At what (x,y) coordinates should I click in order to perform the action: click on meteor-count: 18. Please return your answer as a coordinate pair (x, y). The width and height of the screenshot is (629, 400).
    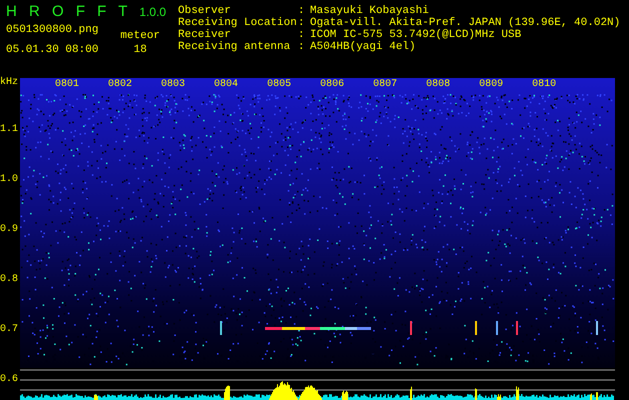
    Looking at the image, I should click on (140, 50).